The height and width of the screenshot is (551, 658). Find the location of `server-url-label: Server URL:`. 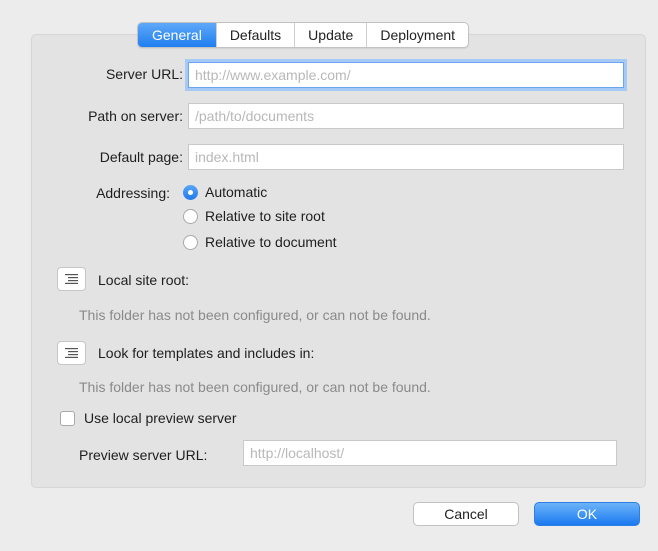

server-url-label: Server URL: is located at coordinates (144, 74).